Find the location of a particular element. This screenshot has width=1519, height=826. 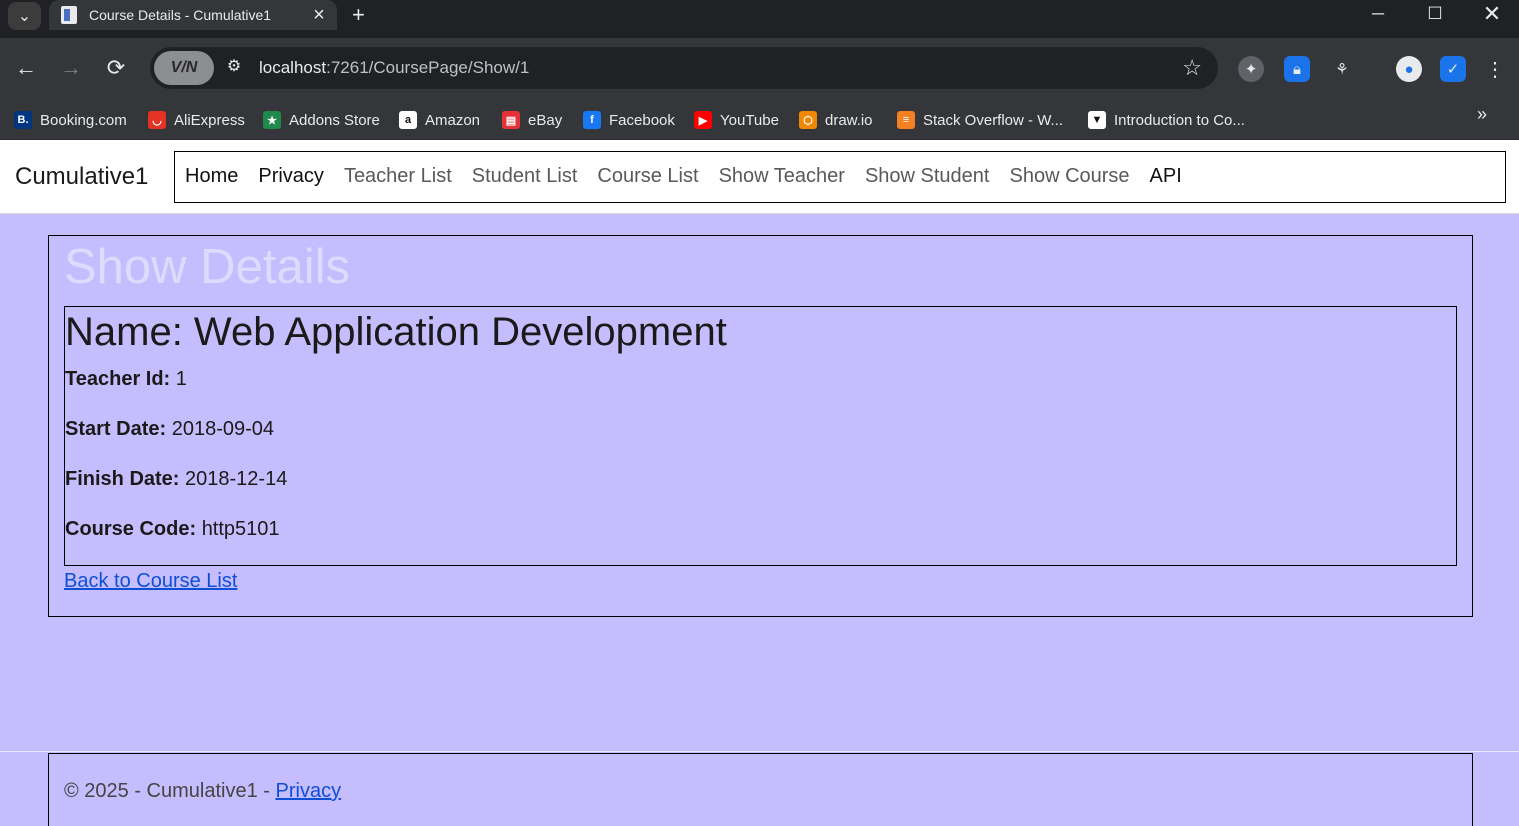

bookmark-star-icon: ☆ is located at coordinates (1192, 68).